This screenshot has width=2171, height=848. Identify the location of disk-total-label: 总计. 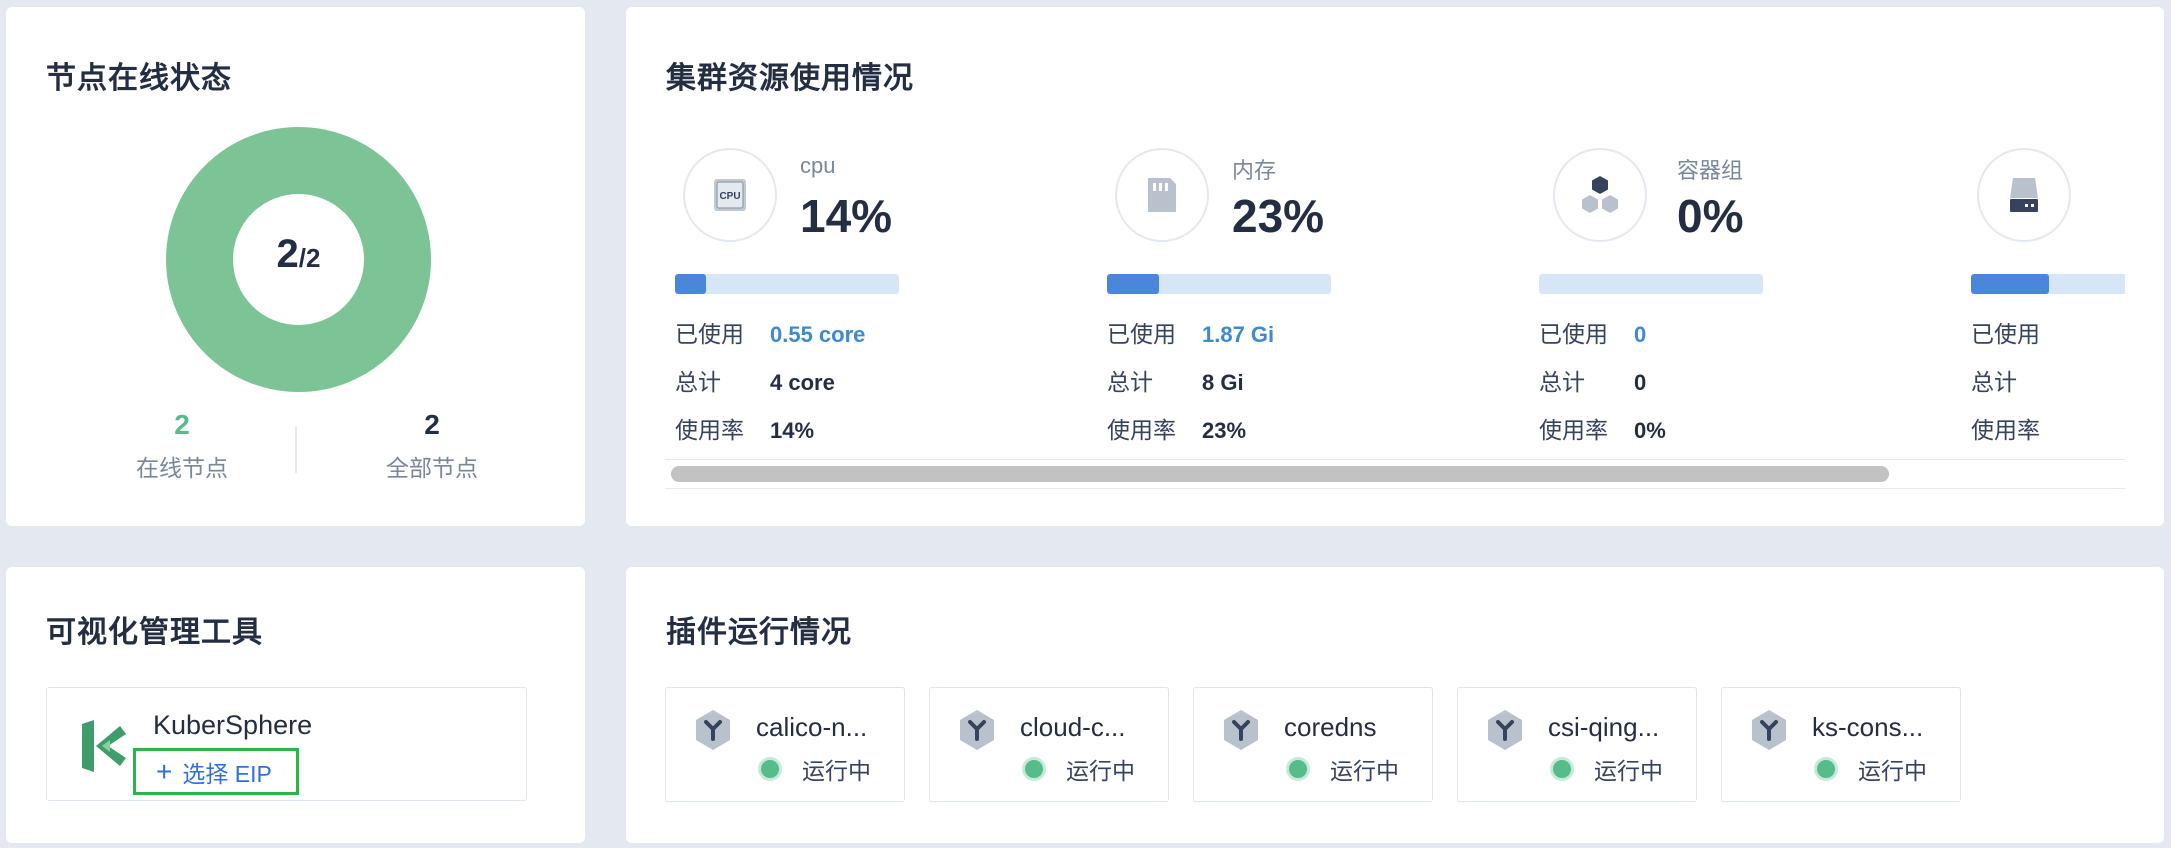
(1994, 382).